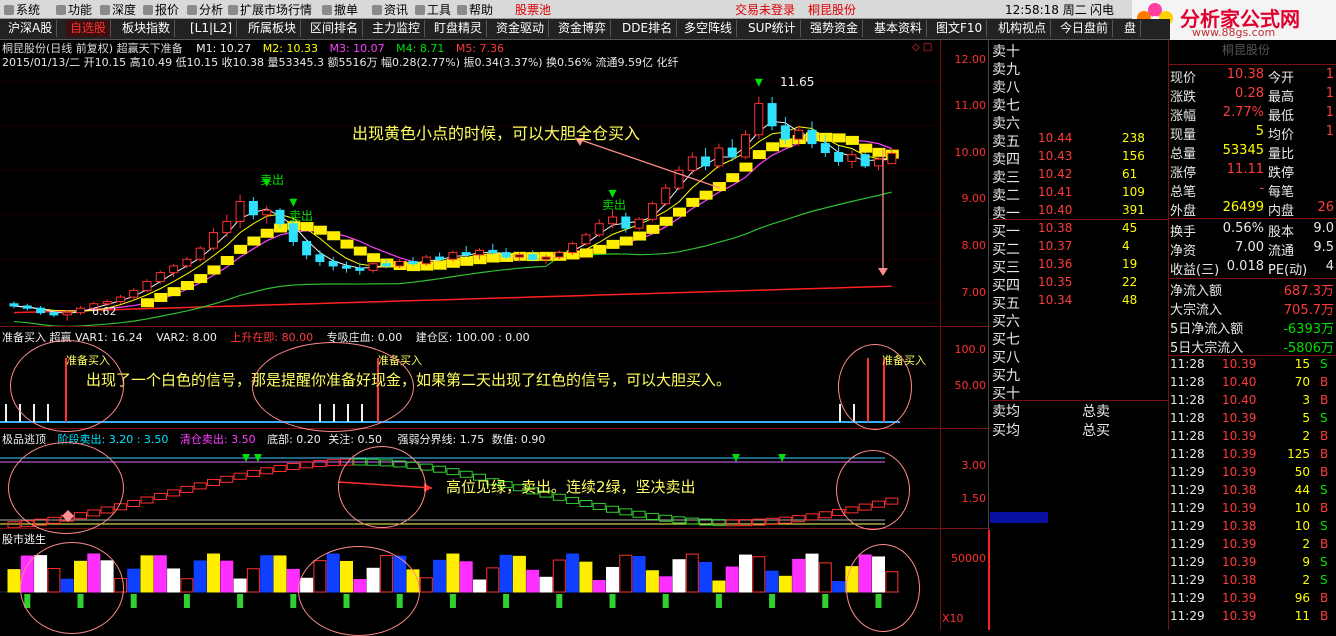 This screenshot has width=1336, height=636. Describe the element at coordinates (1079, 374) in the screenshot. I see `bid-level-row: 买九` at that location.